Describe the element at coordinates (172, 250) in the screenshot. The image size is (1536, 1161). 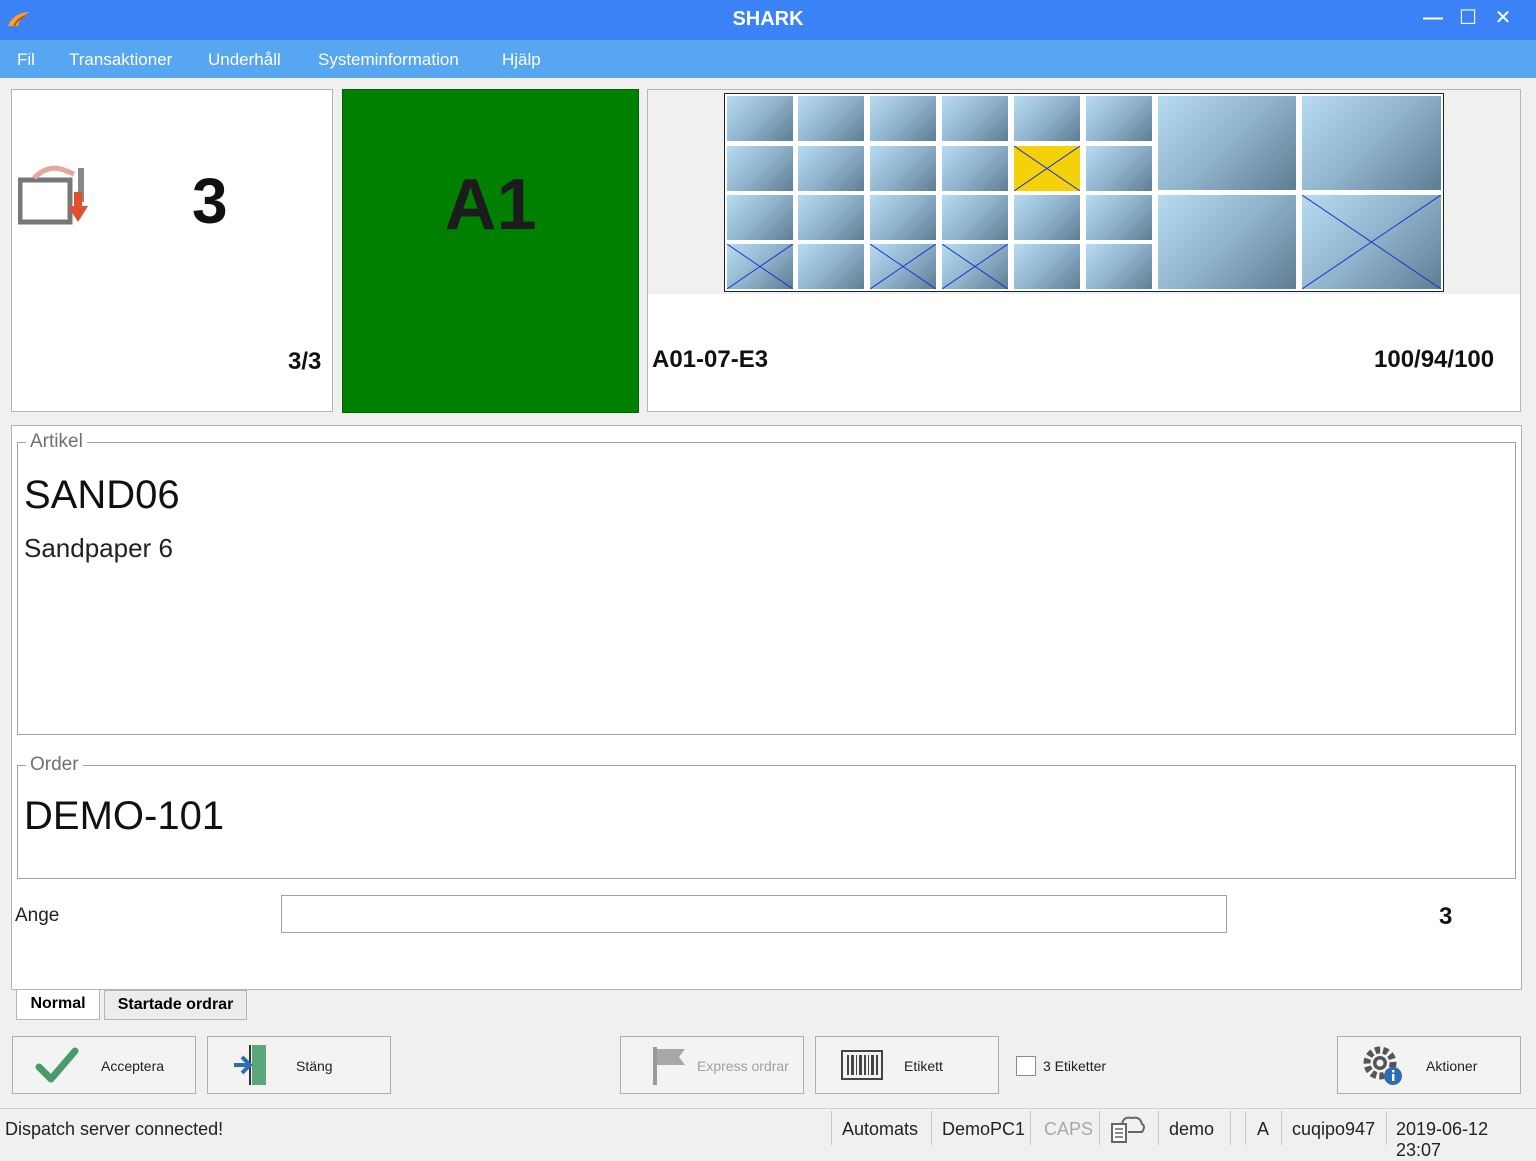
I see `pick-quantity-panel: 3 3/3` at that location.